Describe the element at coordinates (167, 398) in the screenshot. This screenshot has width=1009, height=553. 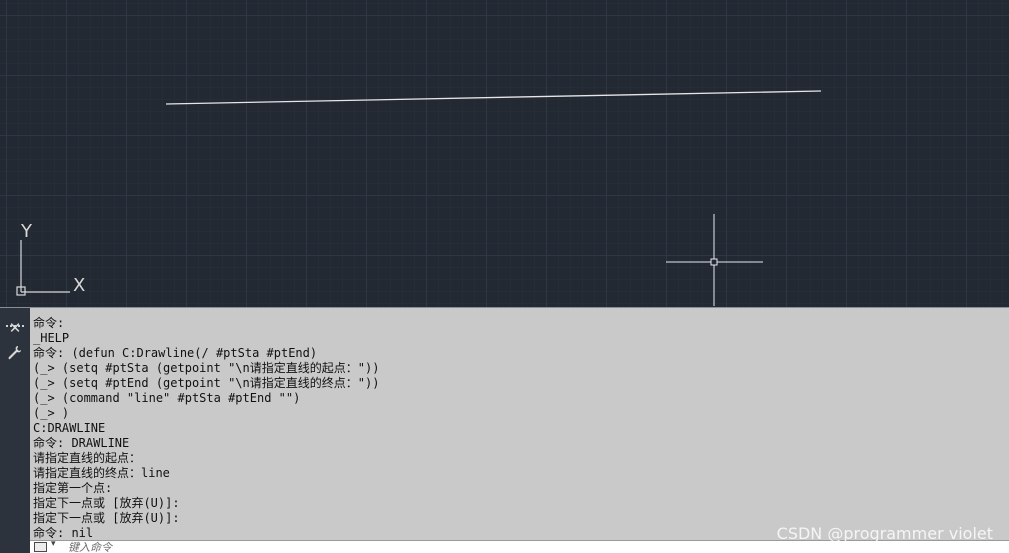
I see `command-history-line: (_> (command "line" #ptSta #ptEnd "")` at that location.